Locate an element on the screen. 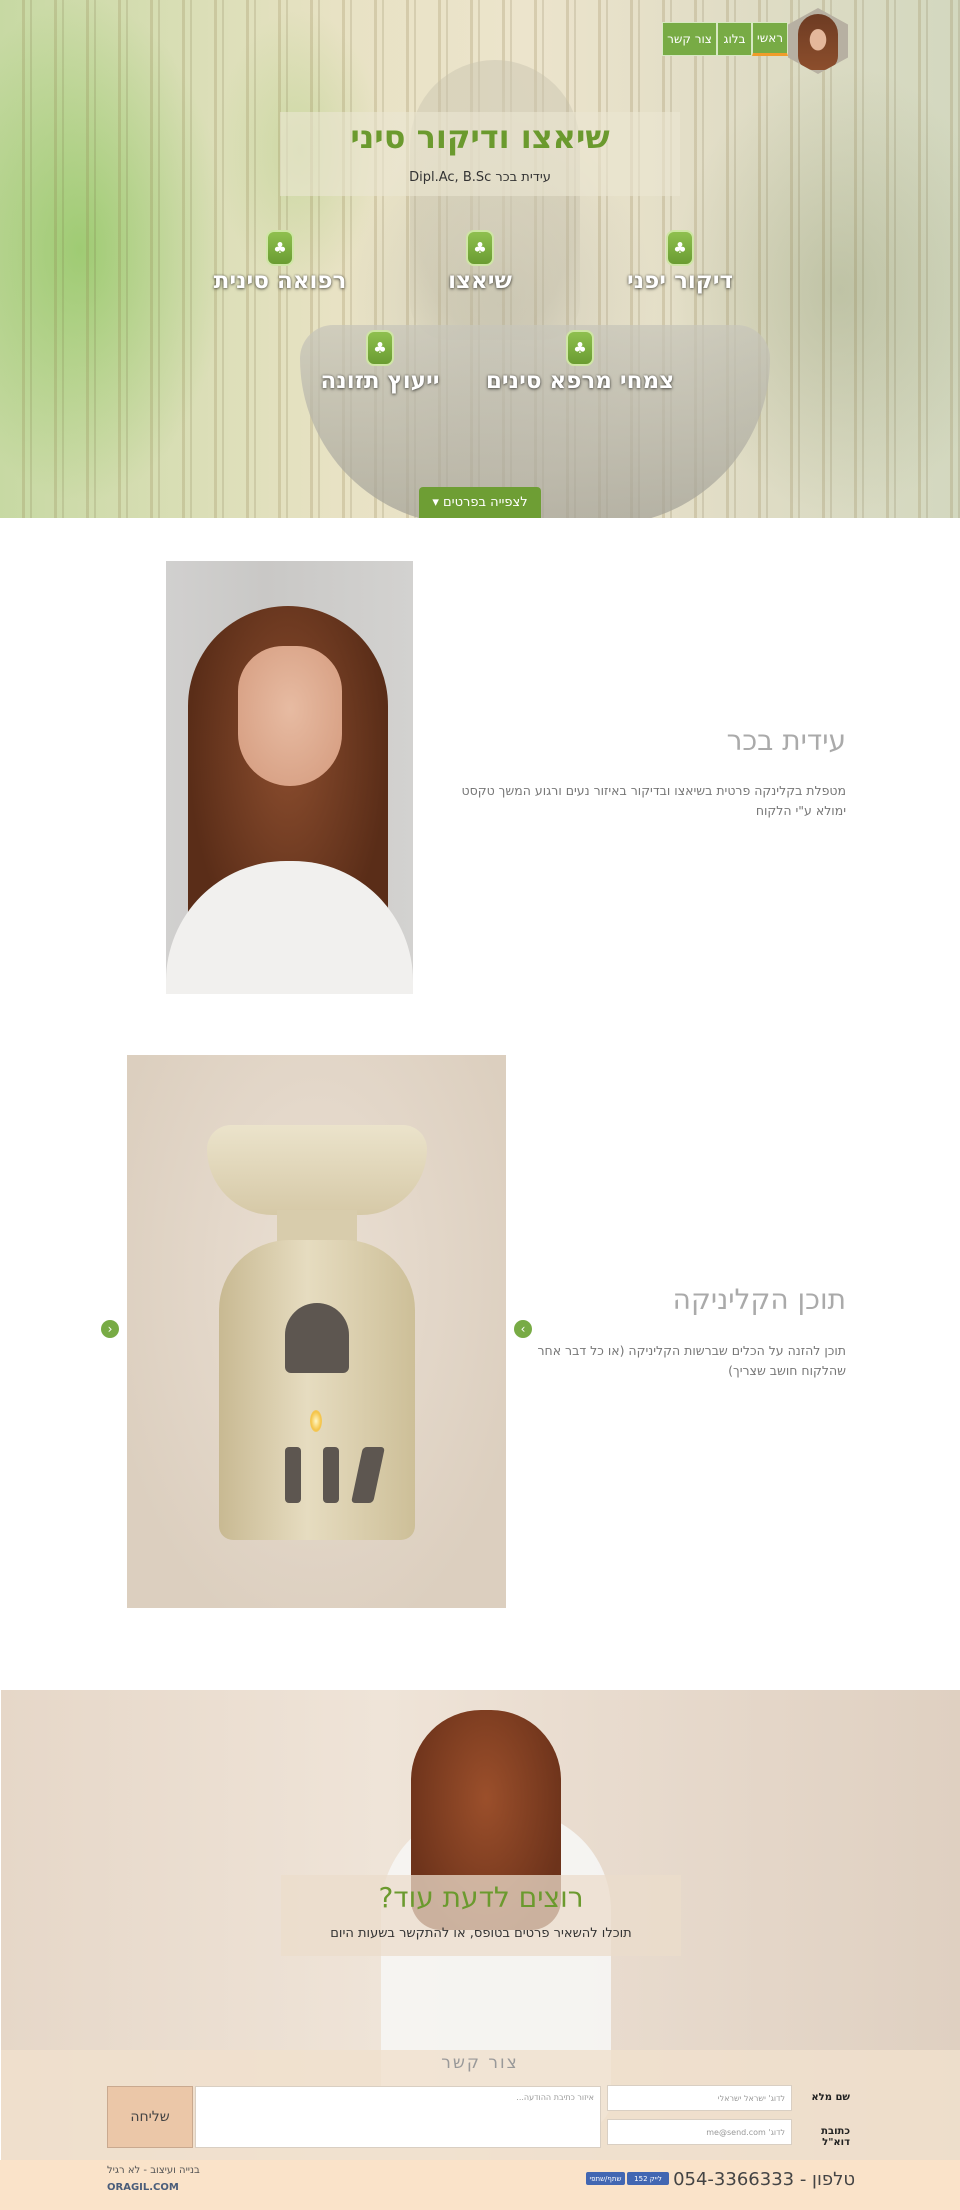 Image resolution: width=960 pixels, height=2210 pixels. view-details-button: לצפייה בפרטים ▾ is located at coordinates (480, 502).